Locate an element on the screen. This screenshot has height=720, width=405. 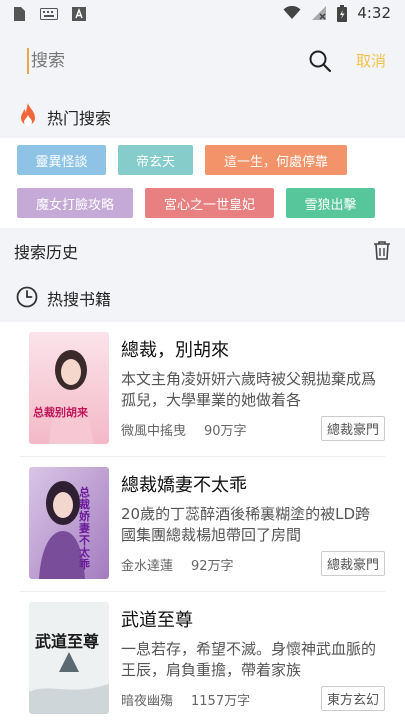
hot-tag: 魔女打臉攻略 is located at coordinates (75, 203).